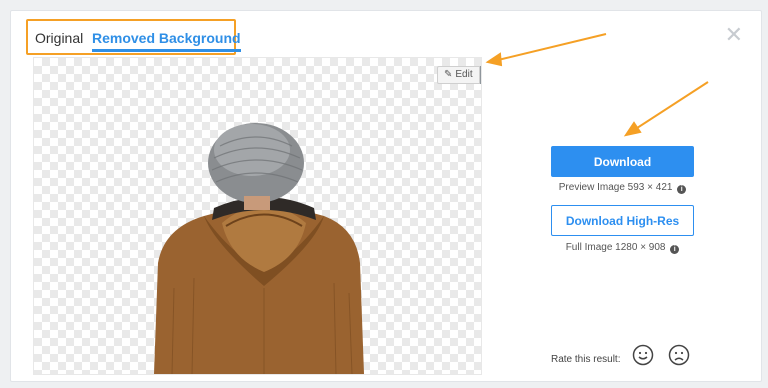 The height and width of the screenshot is (388, 768). I want to click on edit-button-group: ✎ Edit, so click(459, 75).